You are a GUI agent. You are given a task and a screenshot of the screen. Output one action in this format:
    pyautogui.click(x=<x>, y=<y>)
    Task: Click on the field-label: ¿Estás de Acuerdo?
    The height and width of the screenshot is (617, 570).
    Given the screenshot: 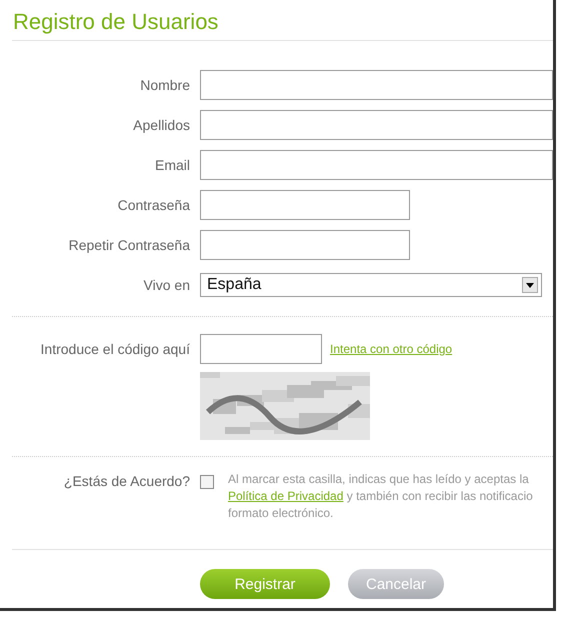 What is the action you would take?
    pyautogui.click(x=126, y=480)
    